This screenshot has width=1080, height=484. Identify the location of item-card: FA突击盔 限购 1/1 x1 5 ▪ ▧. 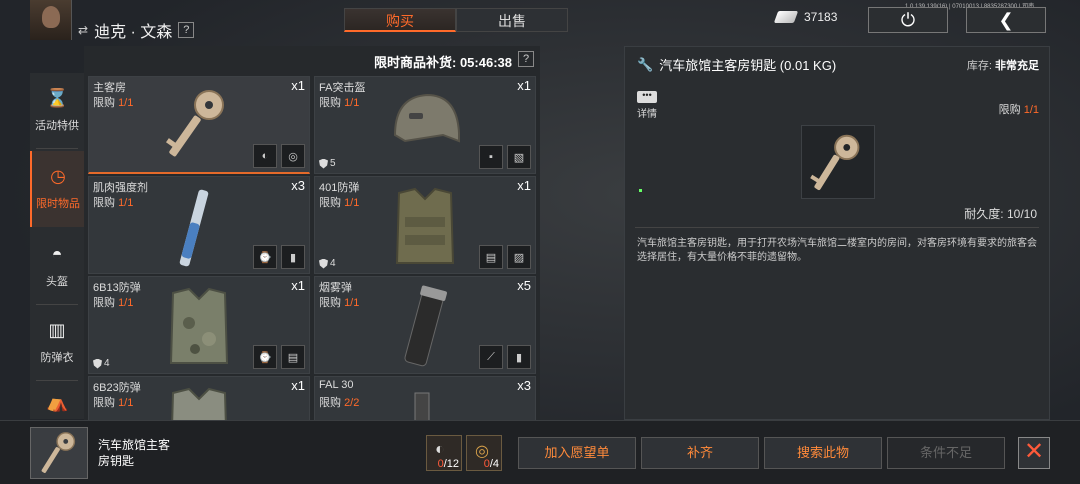
(425, 125).